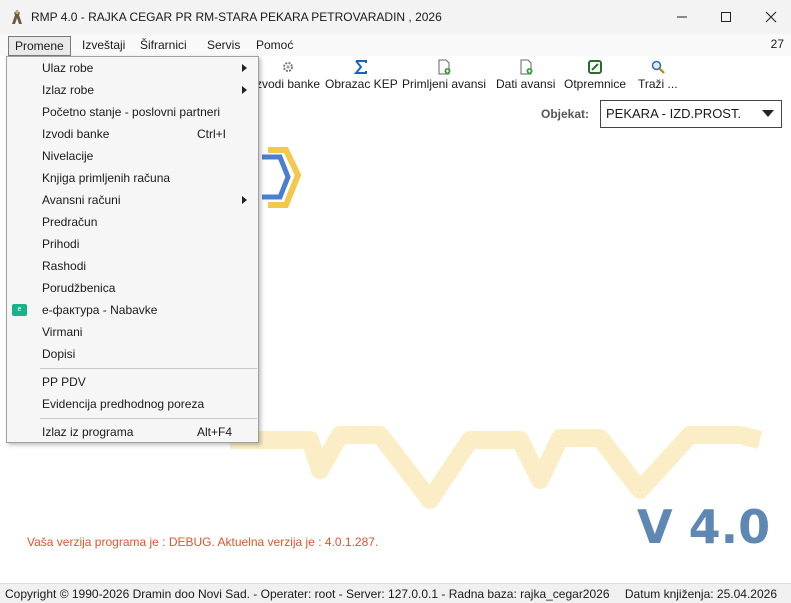 The image size is (791, 603). Describe the element at coordinates (361, 67) in the screenshot. I see `sigma-icon` at that location.